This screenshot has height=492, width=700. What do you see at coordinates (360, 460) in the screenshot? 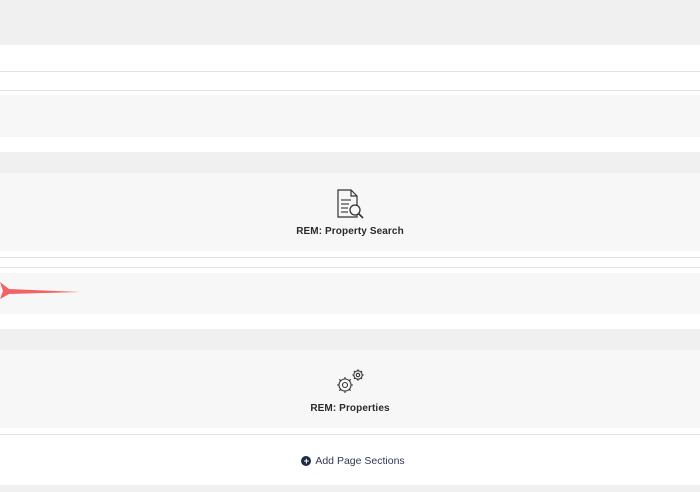
I see `add-page-sections-label: Add Page Sections` at bounding box center [360, 460].